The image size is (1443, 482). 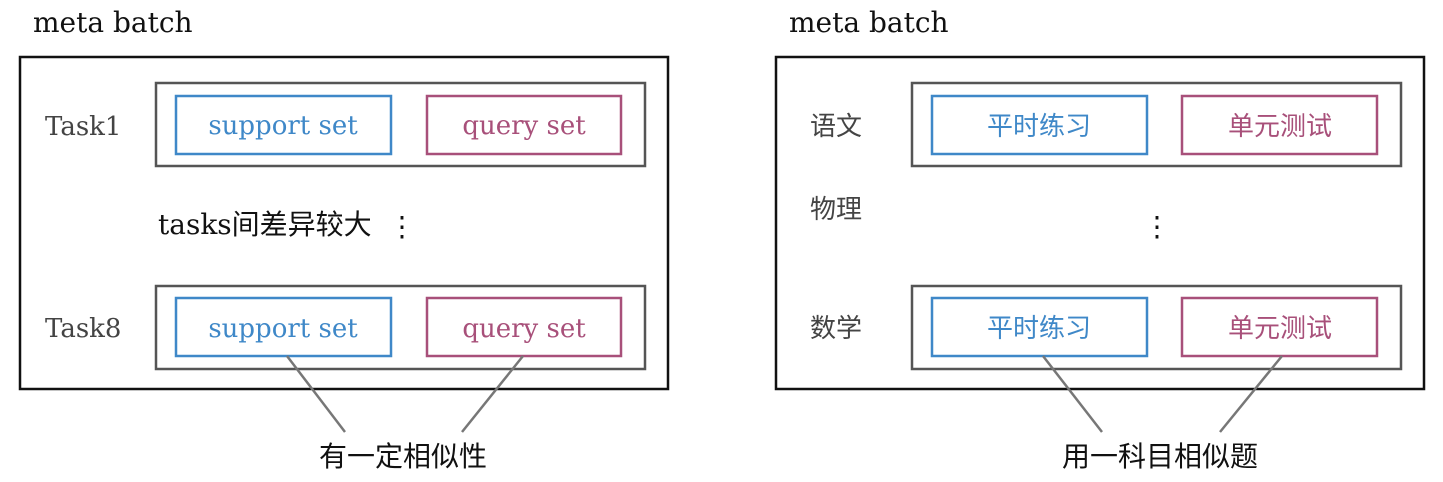 I want to click on right-task-chinese-support-label: 平时练习, so click(x=1039, y=127).